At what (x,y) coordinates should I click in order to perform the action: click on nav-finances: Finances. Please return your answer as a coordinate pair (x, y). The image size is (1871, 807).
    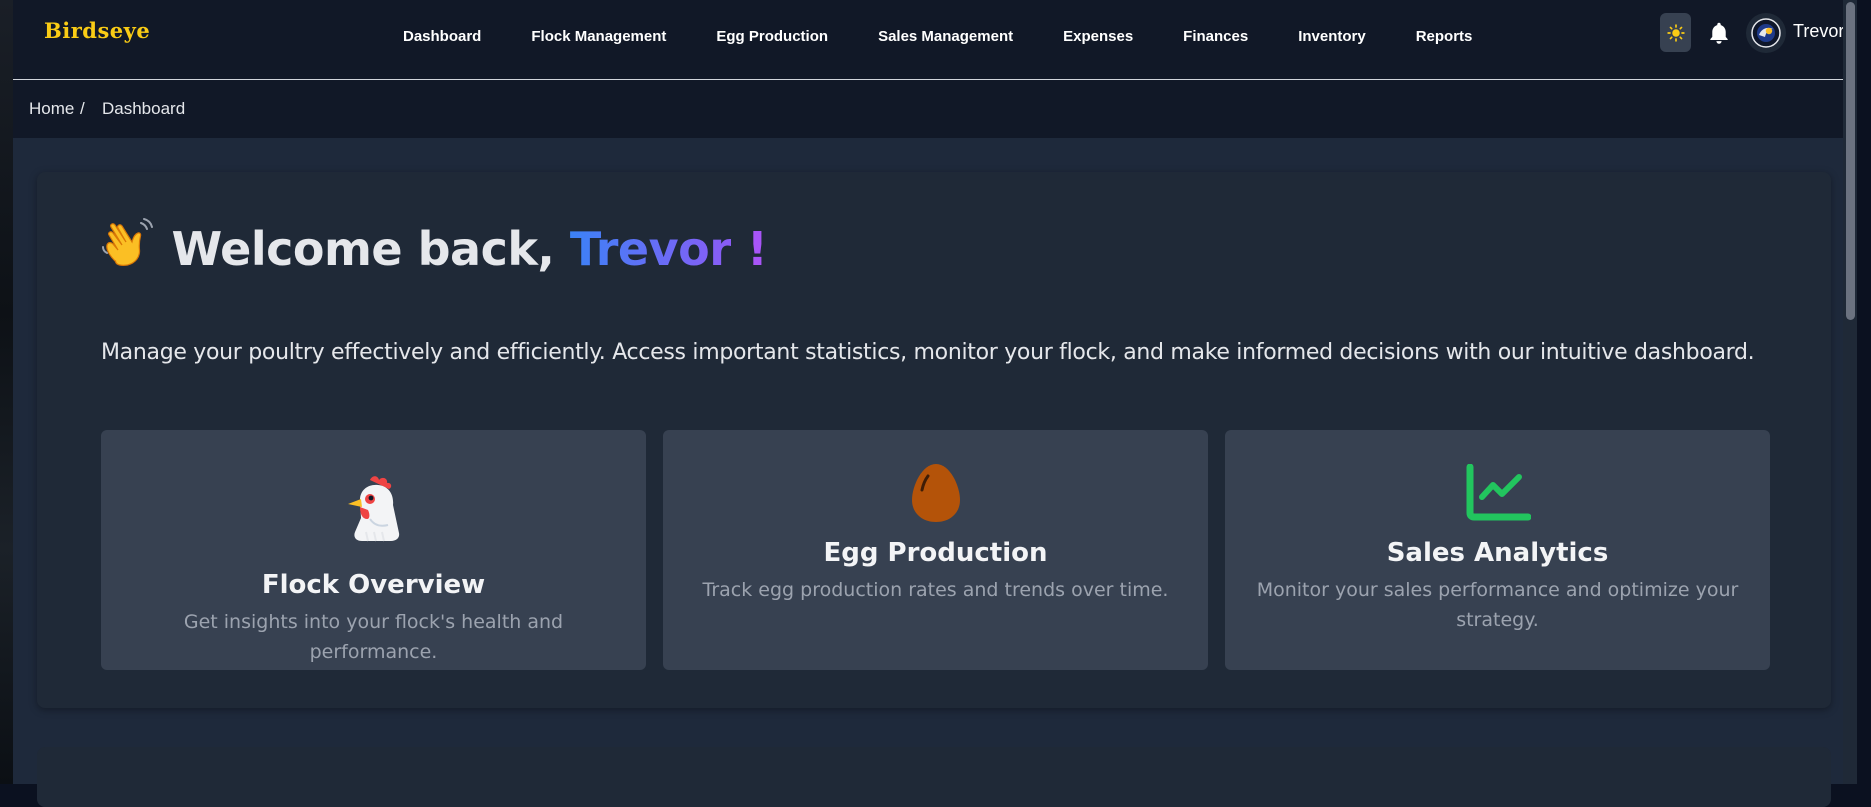
    Looking at the image, I should click on (1215, 39).